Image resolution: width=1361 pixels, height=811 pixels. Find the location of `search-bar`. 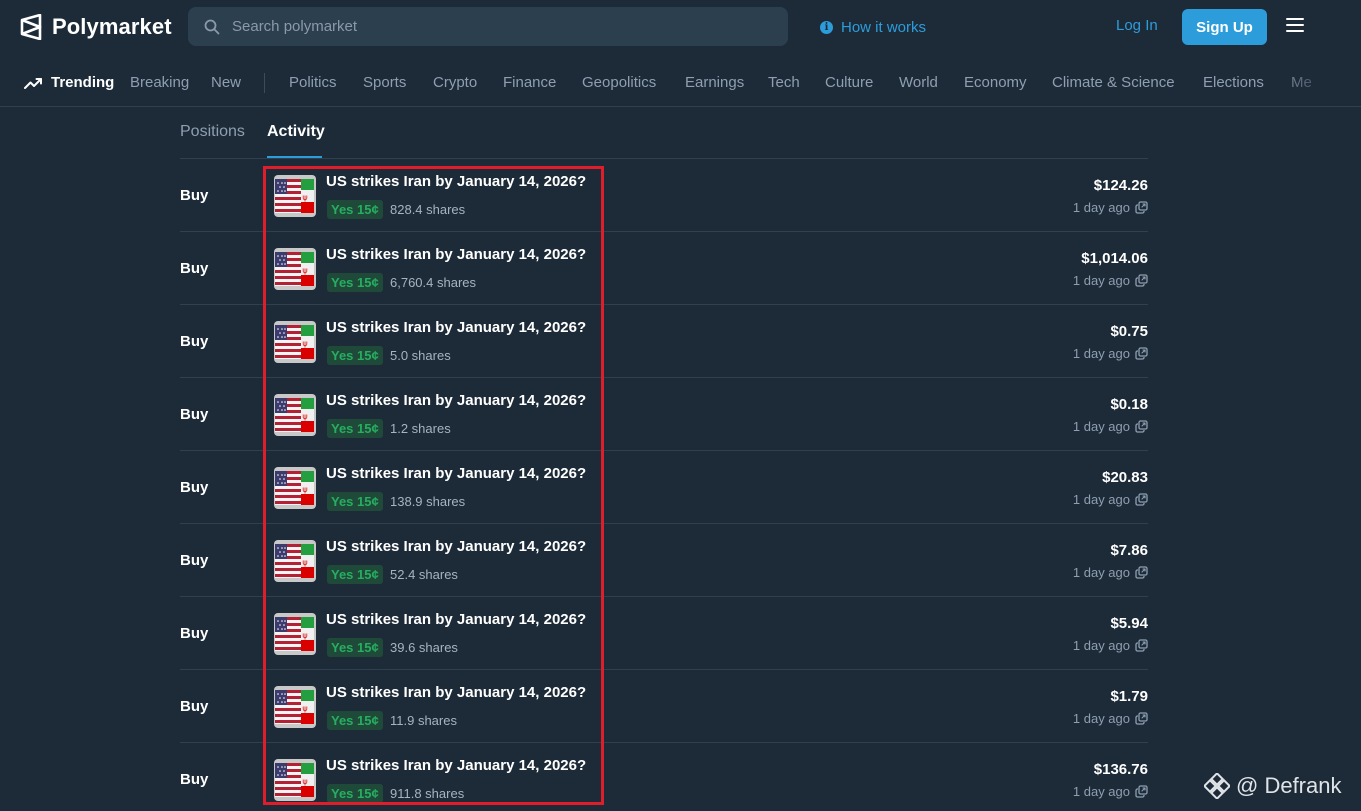

search-bar is located at coordinates (488, 26).